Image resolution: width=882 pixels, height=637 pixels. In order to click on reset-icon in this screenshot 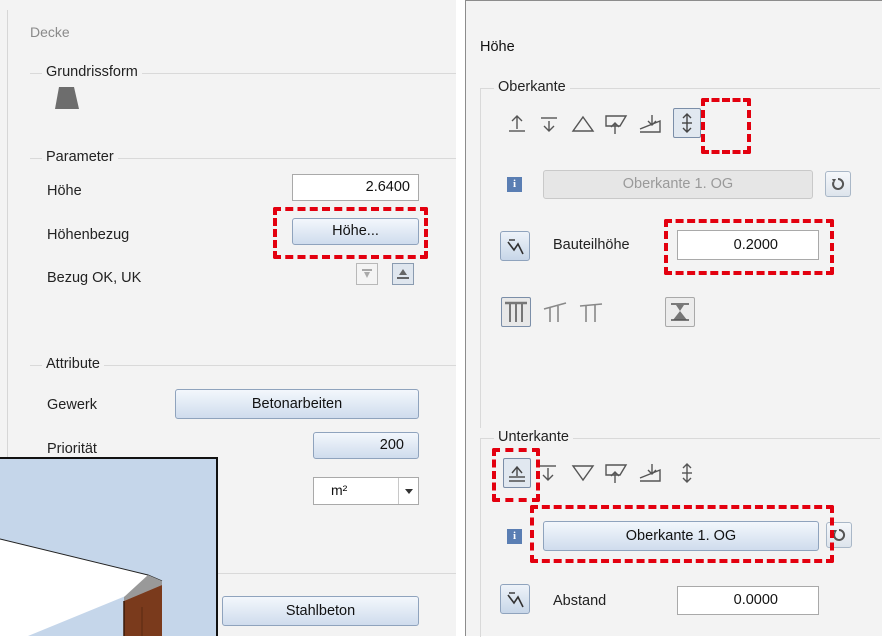, I will do `click(838, 184)`.